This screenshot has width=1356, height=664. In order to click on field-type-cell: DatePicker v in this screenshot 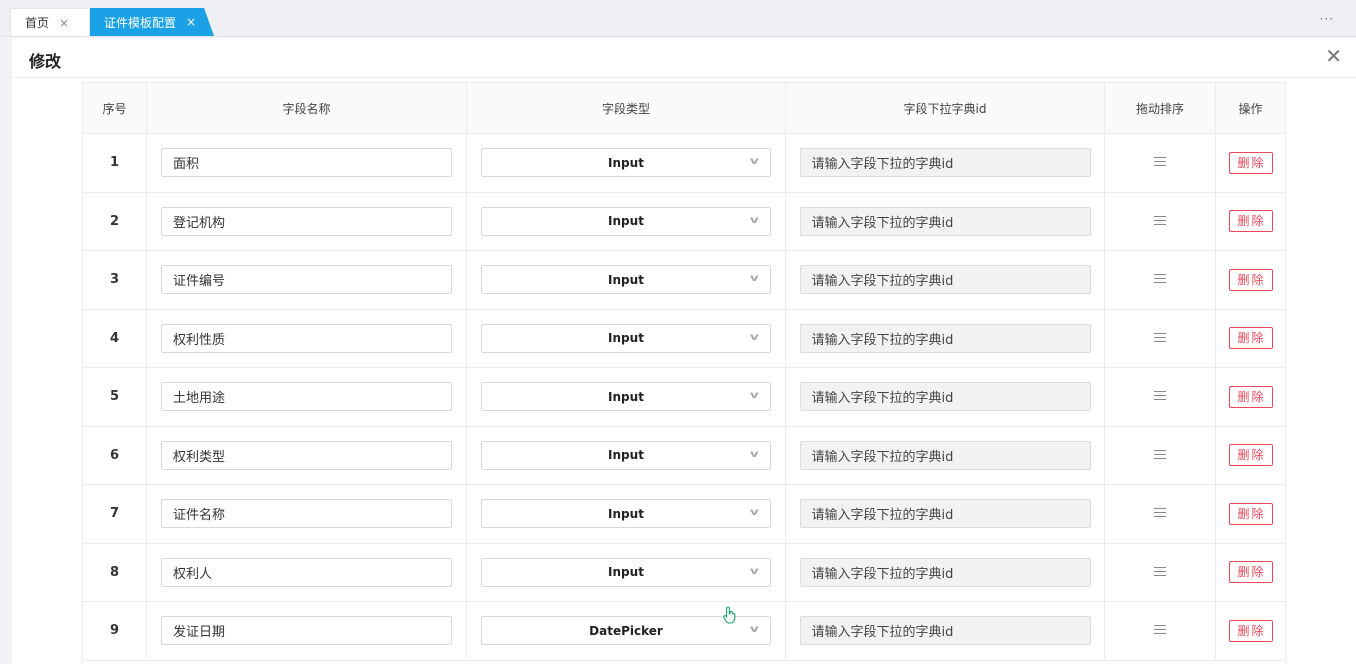, I will do `click(626, 631)`.